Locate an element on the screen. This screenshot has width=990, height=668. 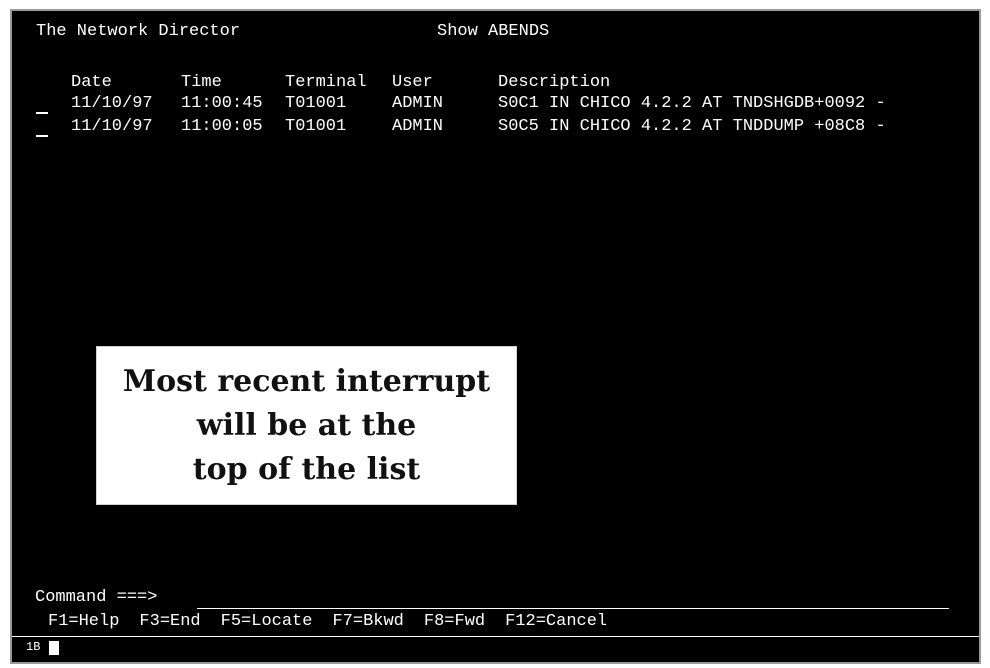
cursor-block is located at coordinates (54, 648).